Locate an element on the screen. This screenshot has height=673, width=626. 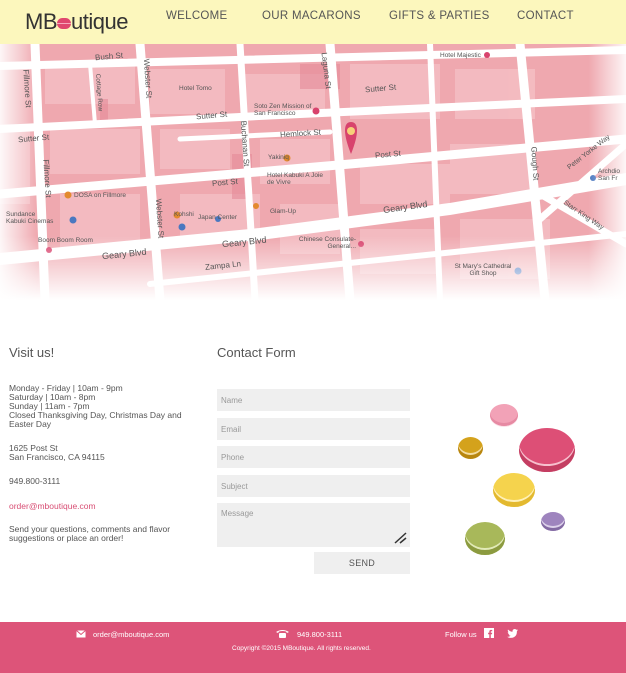
site-logo: MB utique is located at coordinates (76, 22).